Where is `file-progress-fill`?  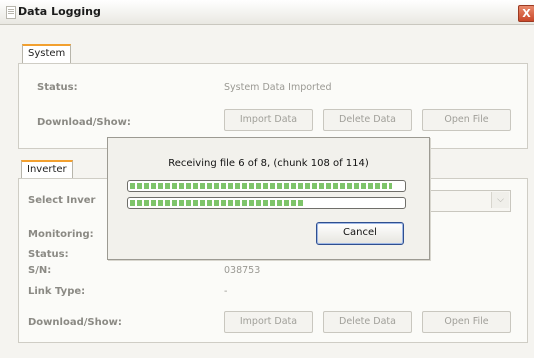 file-progress-fill is located at coordinates (261, 186).